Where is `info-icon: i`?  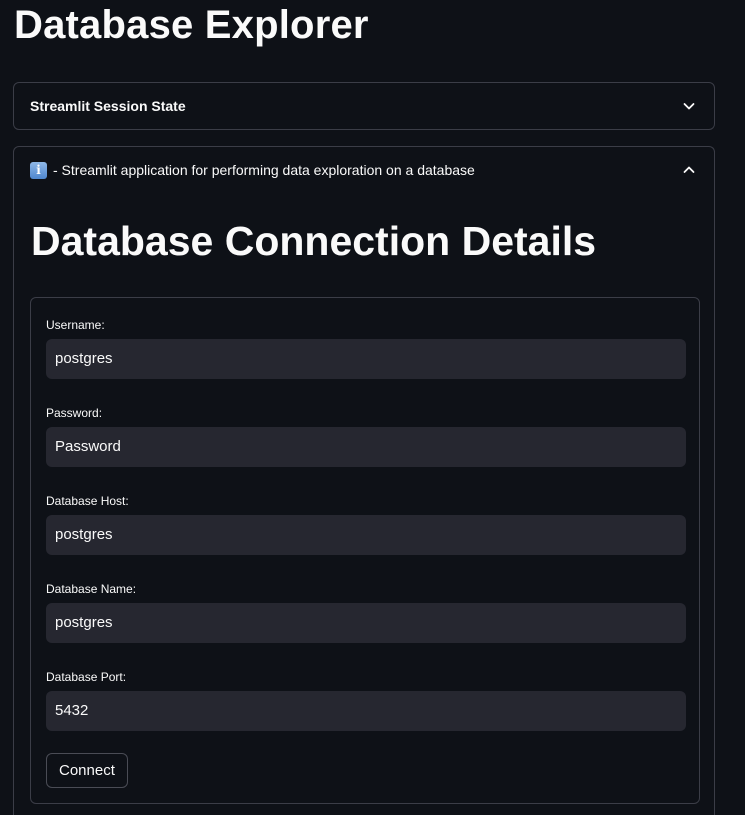
info-icon: i is located at coordinates (38, 170).